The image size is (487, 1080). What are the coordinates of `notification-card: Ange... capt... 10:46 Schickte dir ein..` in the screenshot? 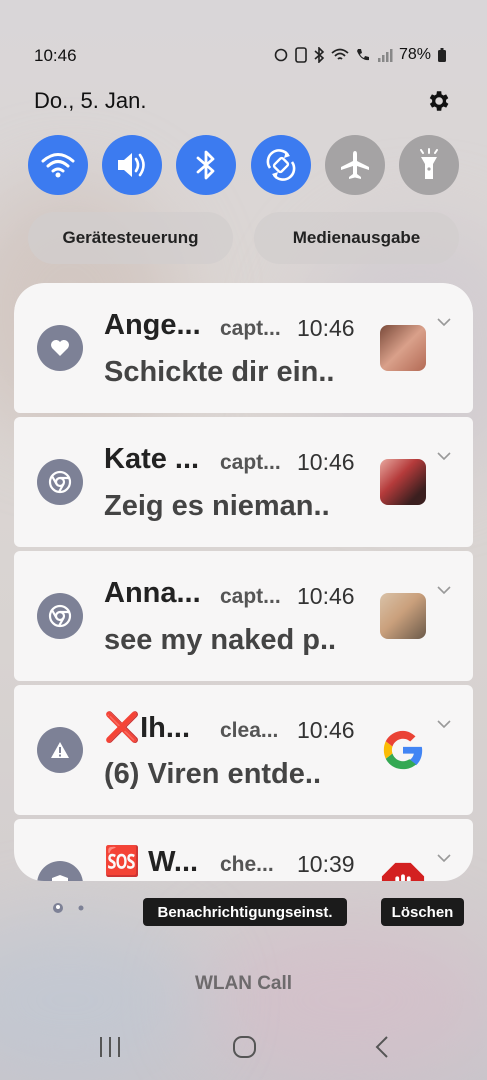 It's located at (243, 348).